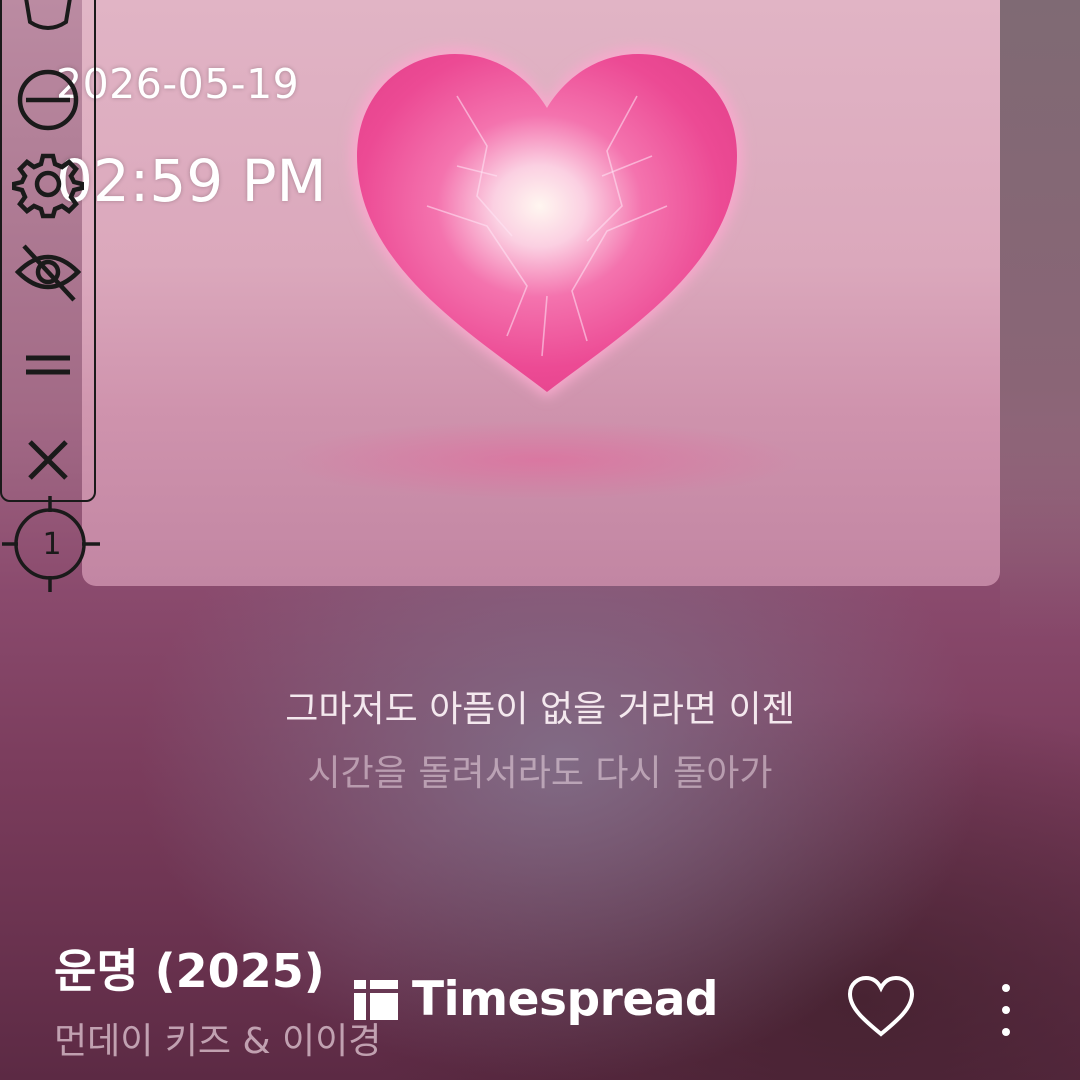  What do you see at coordinates (540, 706) in the screenshot?
I see `lyric-current-line: 그마저도 아픔이 없을 거라면 이젠` at bounding box center [540, 706].